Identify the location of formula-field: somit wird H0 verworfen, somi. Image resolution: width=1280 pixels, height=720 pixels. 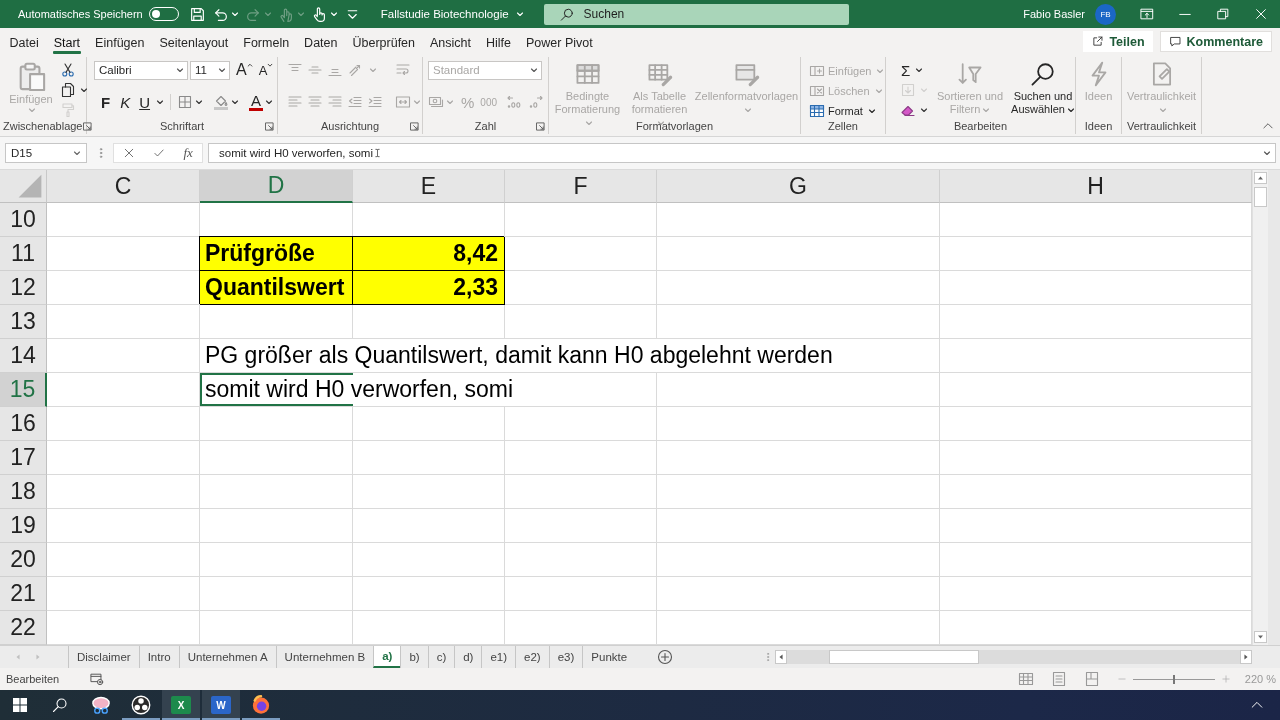
(742, 153).